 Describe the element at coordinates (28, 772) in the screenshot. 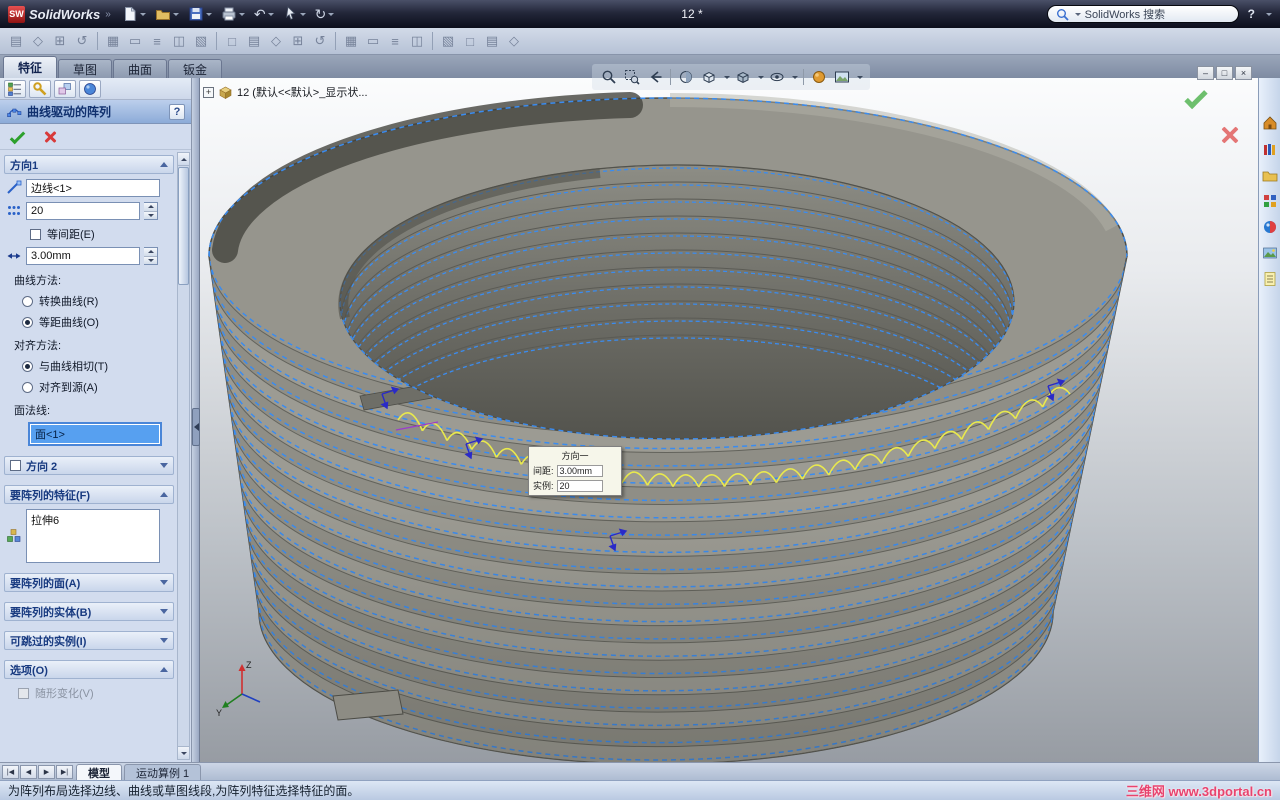

I see `tab-scroll-left-button: ◀` at that location.